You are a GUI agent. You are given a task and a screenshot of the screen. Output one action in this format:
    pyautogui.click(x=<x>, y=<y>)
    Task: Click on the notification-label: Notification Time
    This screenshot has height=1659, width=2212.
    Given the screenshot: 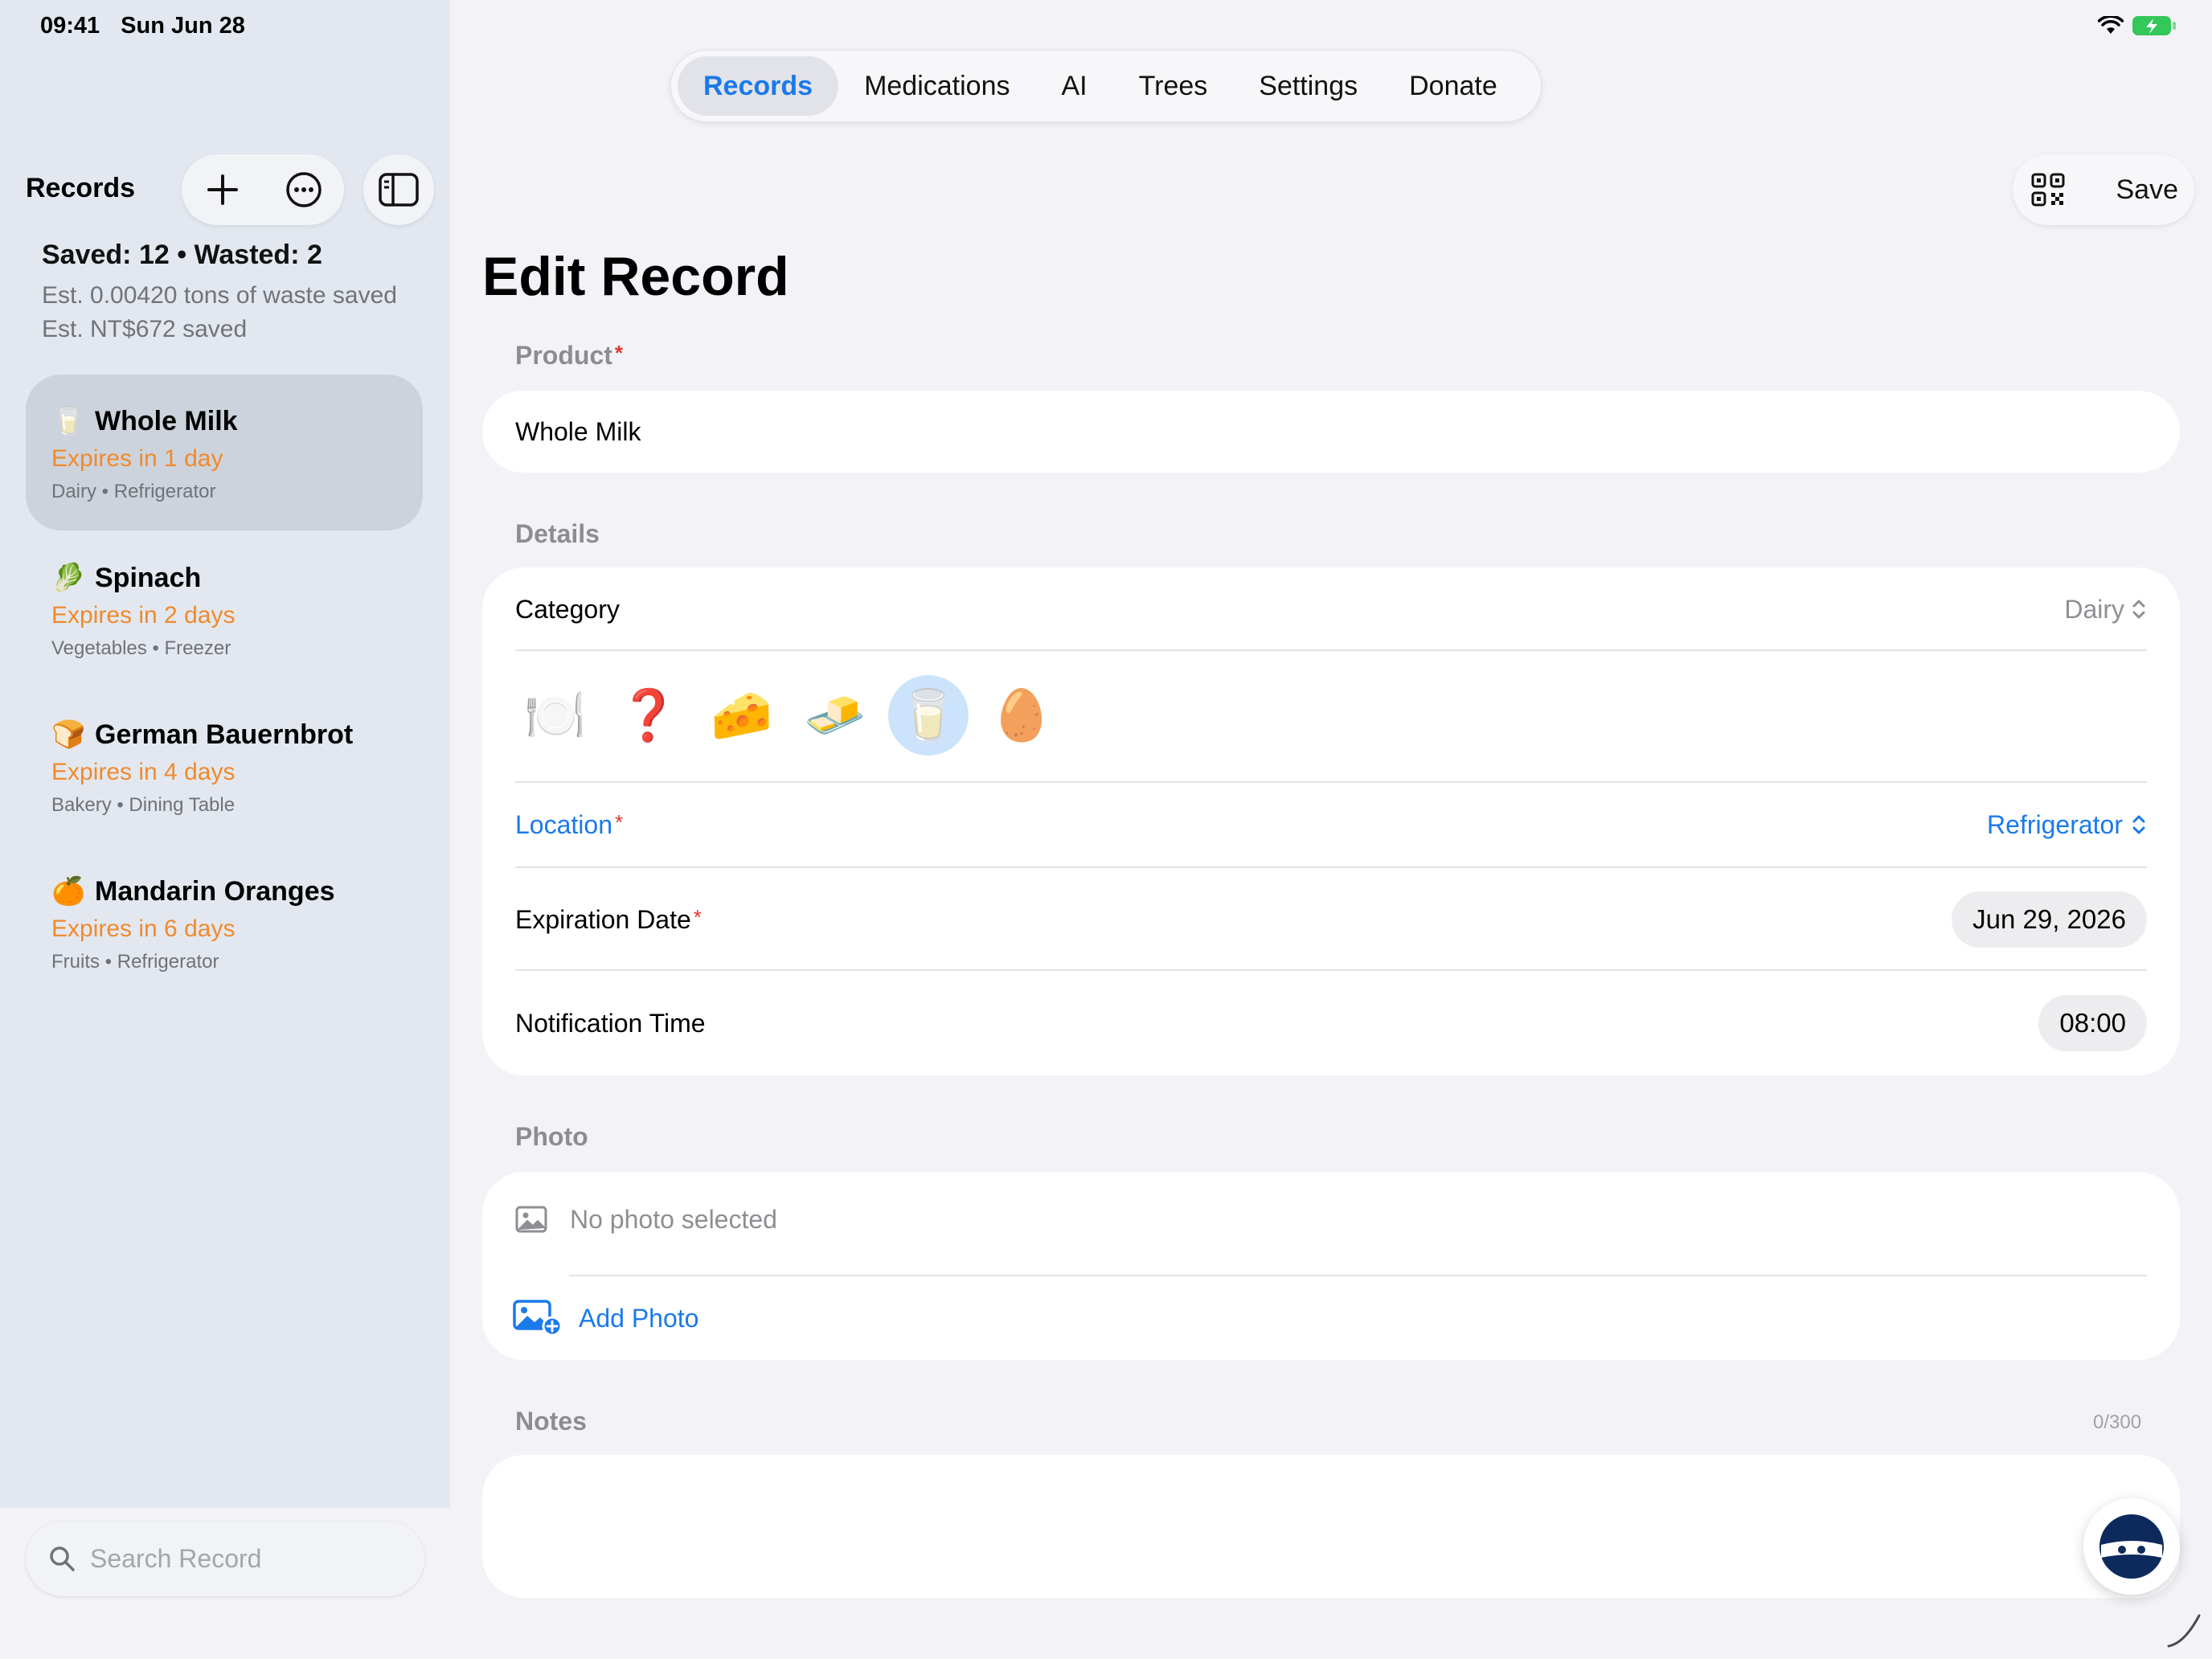 What is the action you would take?
    pyautogui.click(x=610, y=1023)
    